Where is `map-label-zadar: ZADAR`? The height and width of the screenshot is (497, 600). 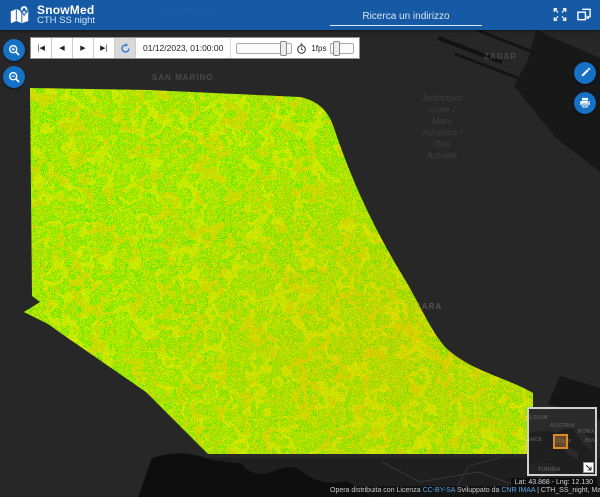
map-label-zadar: ZADAR is located at coordinates (500, 56).